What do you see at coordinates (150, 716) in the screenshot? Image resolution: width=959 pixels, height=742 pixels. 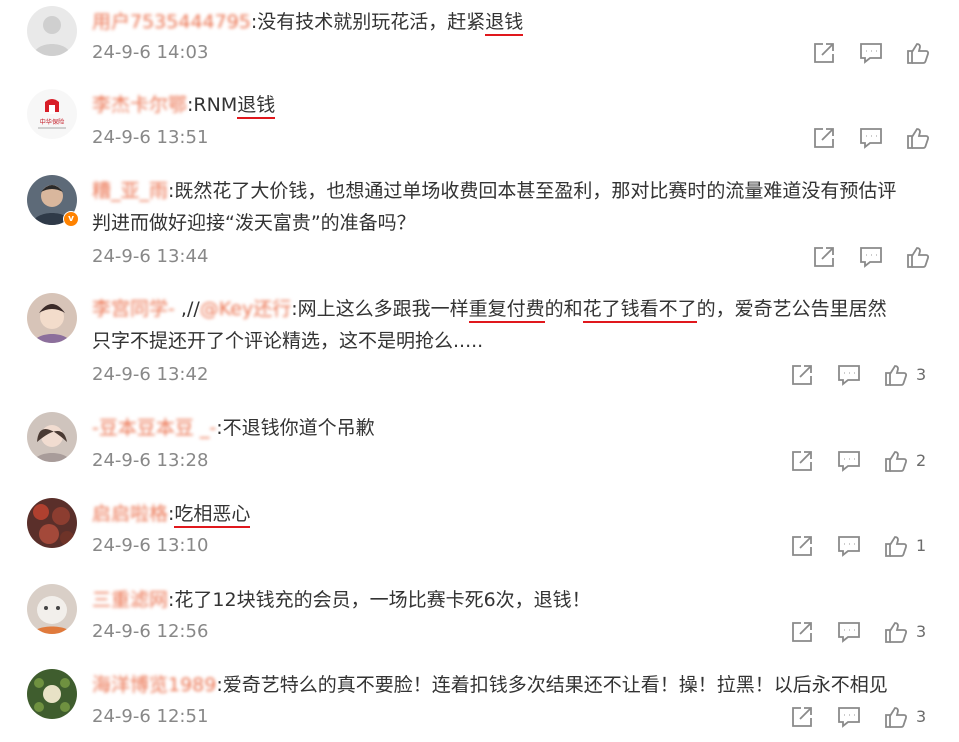 I see `timestamp: 24-9-6 12:51` at bounding box center [150, 716].